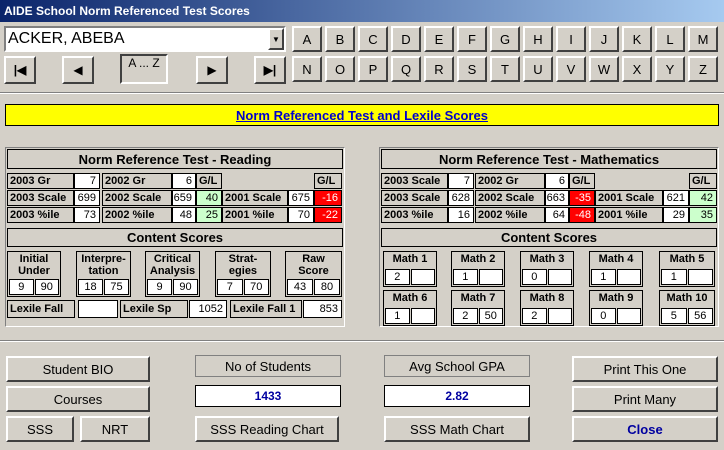  Describe the element at coordinates (255, 198) in the screenshot. I see `reading-2001-scale-label: 2001 Scale` at that location.